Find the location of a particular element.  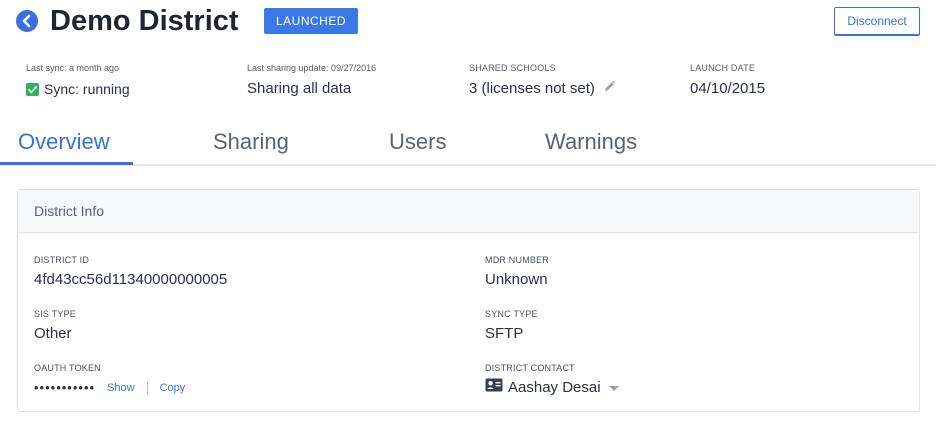

tab-users: Users is located at coordinates (417, 142).